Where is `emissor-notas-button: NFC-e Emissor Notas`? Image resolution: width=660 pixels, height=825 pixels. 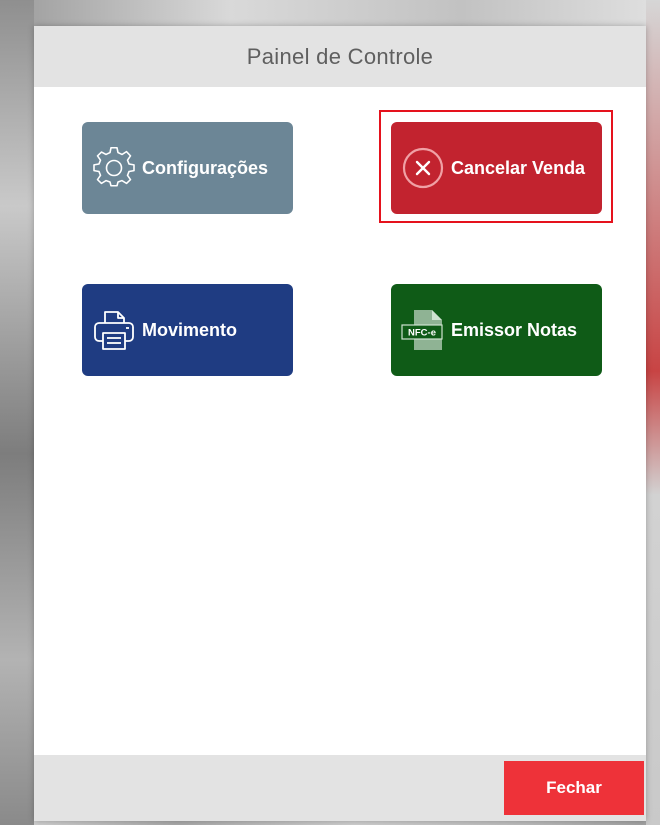
emissor-notas-button: NFC-e Emissor Notas is located at coordinates (496, 330).